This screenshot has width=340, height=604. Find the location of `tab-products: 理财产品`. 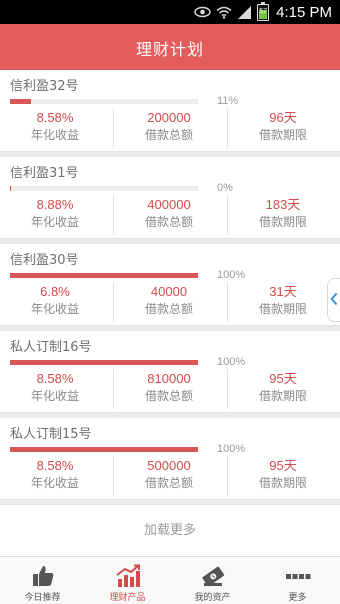

tab-products: 理财产品 is located at coordinates (127, 580).